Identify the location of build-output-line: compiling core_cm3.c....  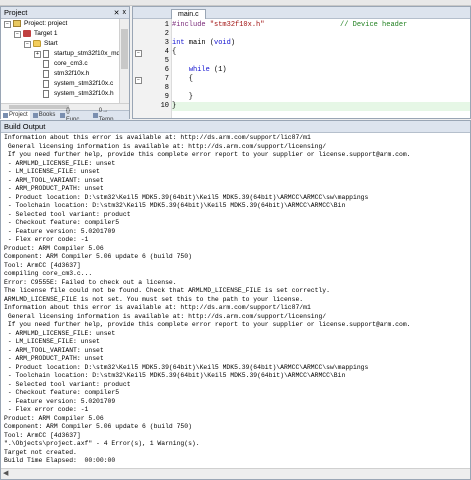
(48, 273).